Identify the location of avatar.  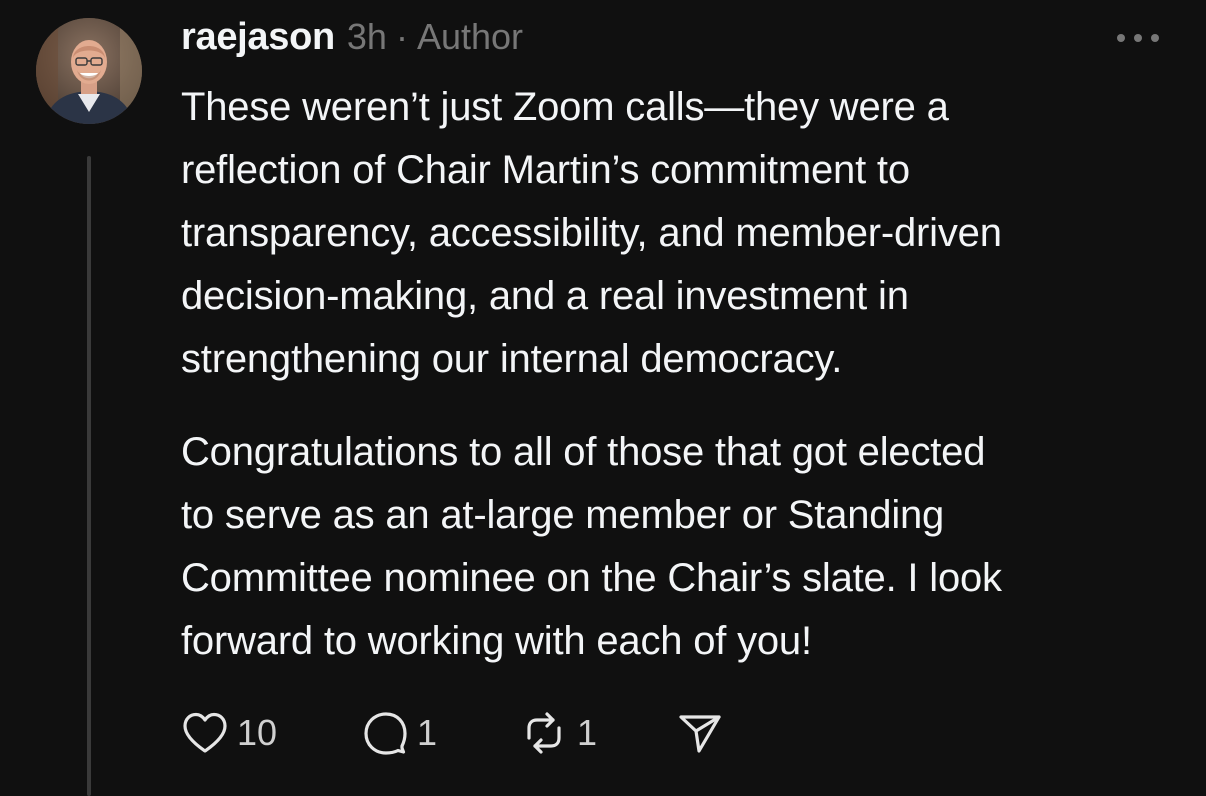
(89, 71).